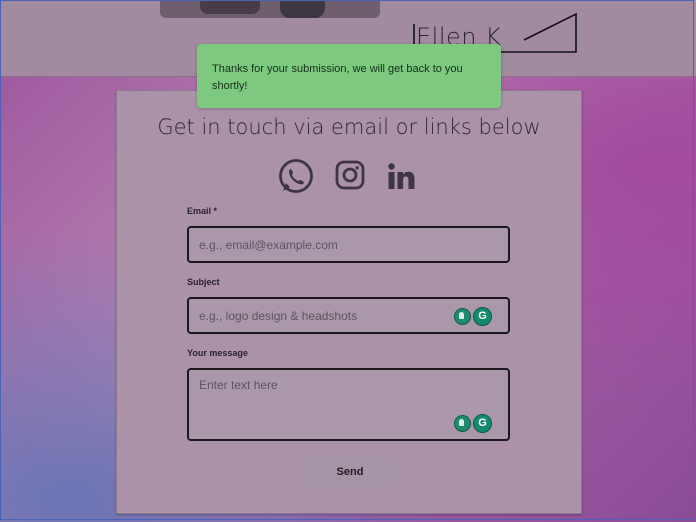 This screenshot has width=696, height=522. Describe the element at coordinates (202, 211) in the screenshot. I see `email-label: Email *` at that location.